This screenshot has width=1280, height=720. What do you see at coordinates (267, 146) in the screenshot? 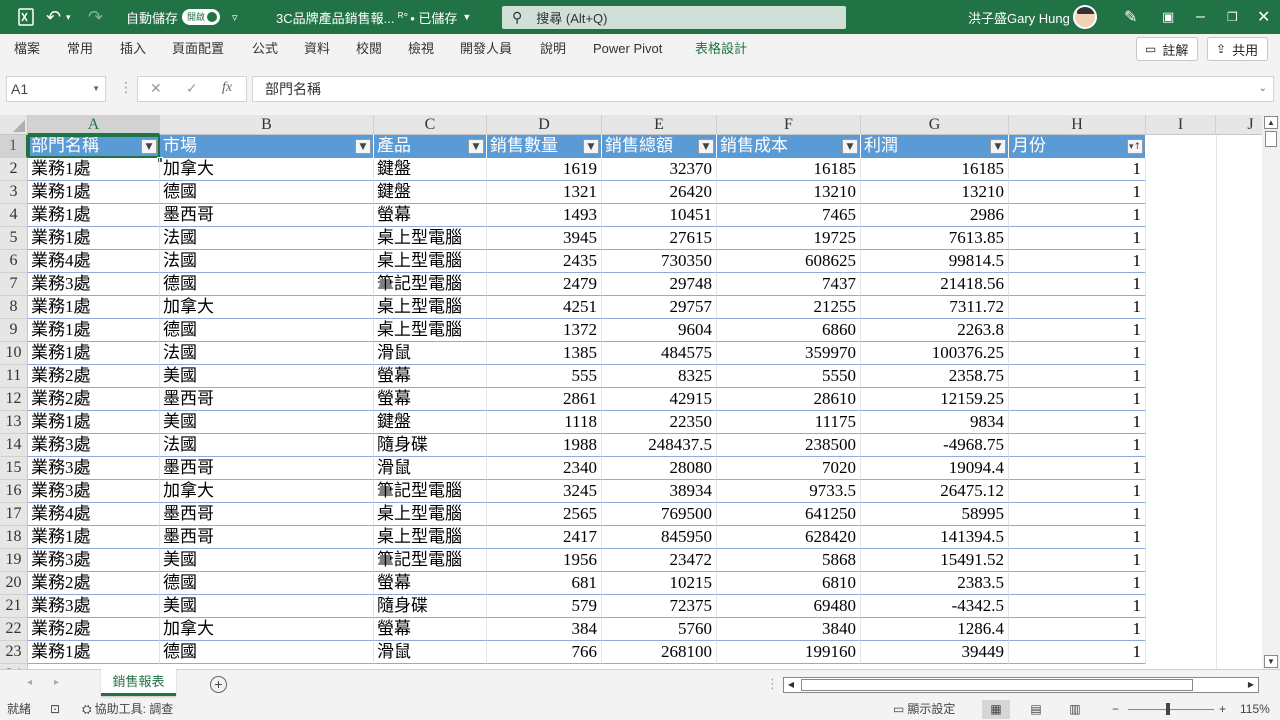
I see `header-cell-market: 市場 ▼` at bounding box center [267, 146].